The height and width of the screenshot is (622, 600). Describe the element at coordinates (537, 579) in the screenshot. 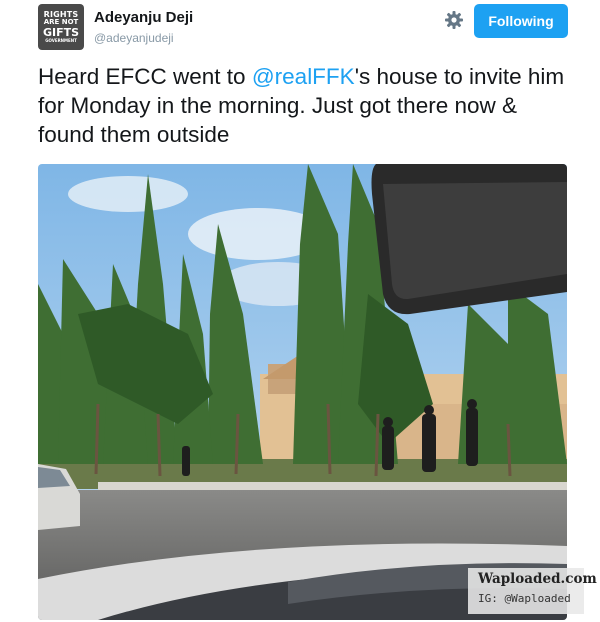

I see `watermark-site: Waploaded.com` at that location.